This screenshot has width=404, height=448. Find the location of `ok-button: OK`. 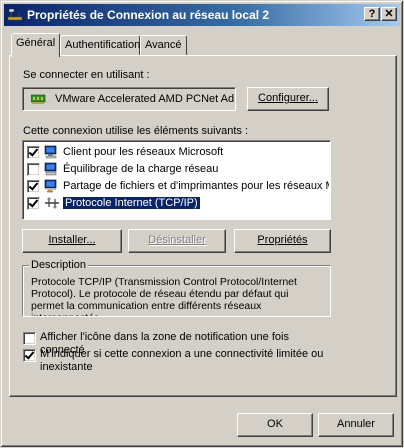

ok-button: OK is located at coordinates (275, 425).